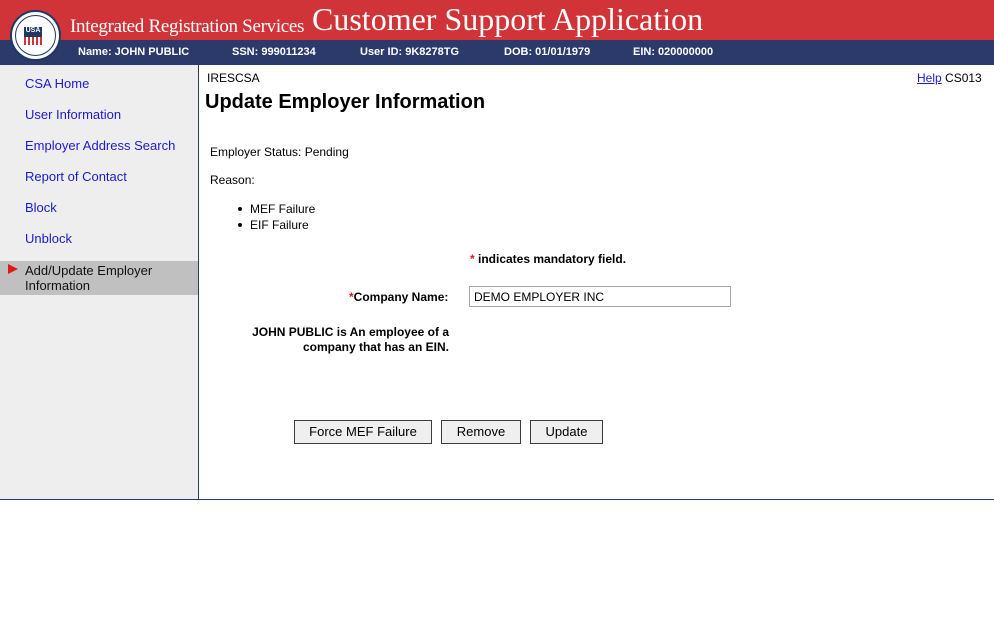 The image size is (994, 640). What do you see at coordinates (363, 432) in the screenshot?
I see `force-mef-failure-button: Force MEF Failure` at bounding box center [363, 432].